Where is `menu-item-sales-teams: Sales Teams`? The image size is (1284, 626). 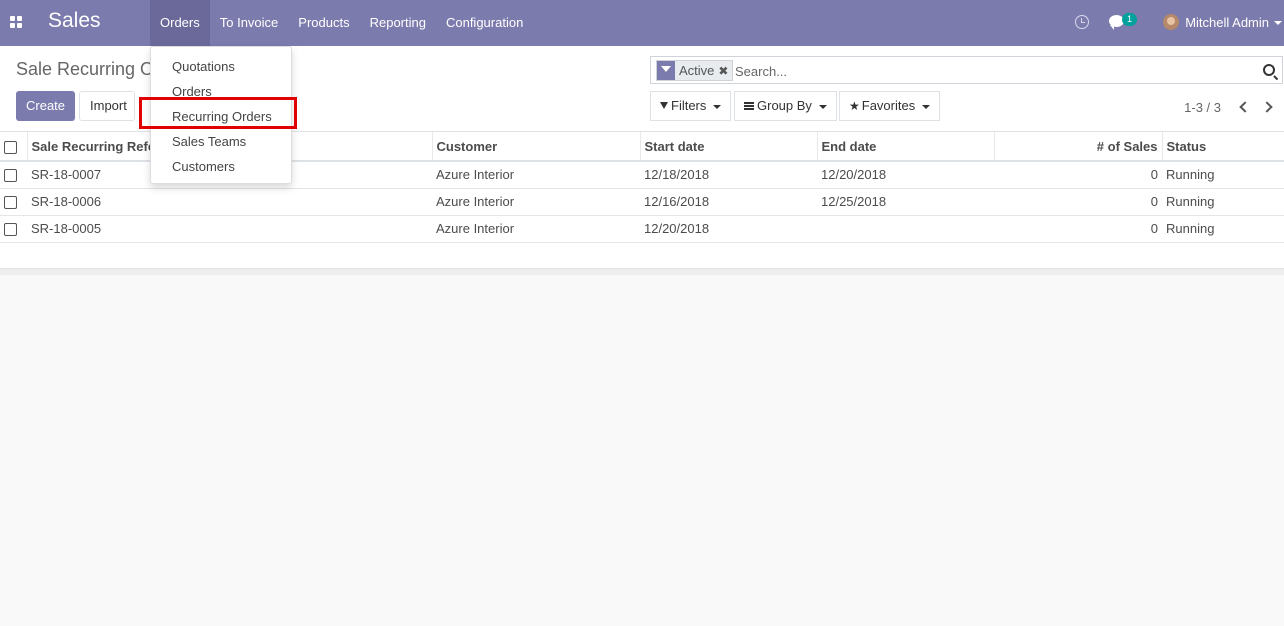 menu-item-sales-teams: Sales Teams is located at coordinates (221, 141).